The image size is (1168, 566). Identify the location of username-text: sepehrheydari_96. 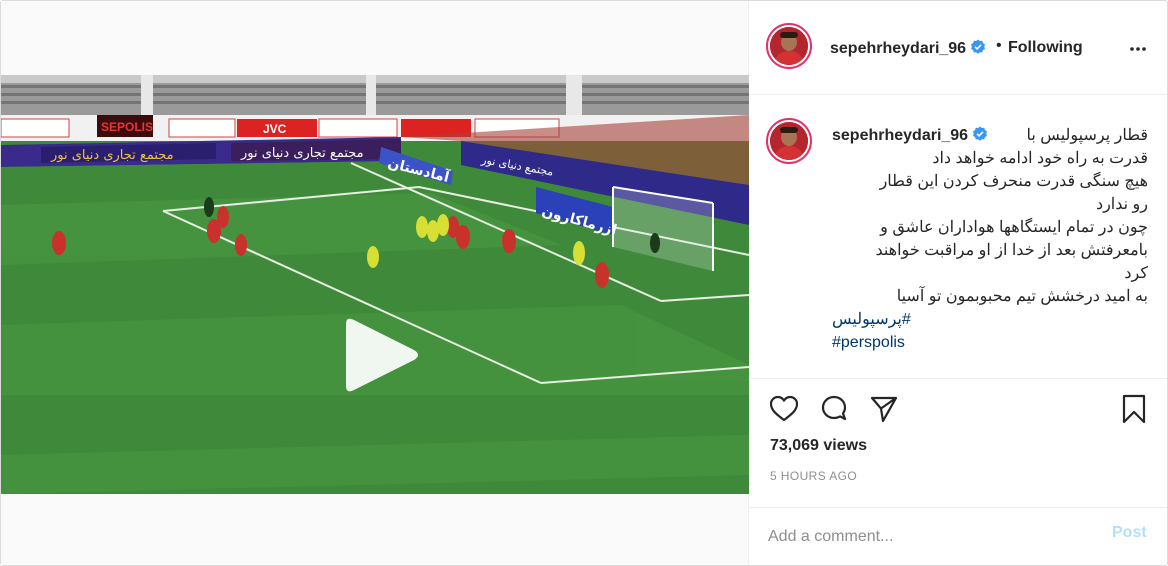
(898, 48).